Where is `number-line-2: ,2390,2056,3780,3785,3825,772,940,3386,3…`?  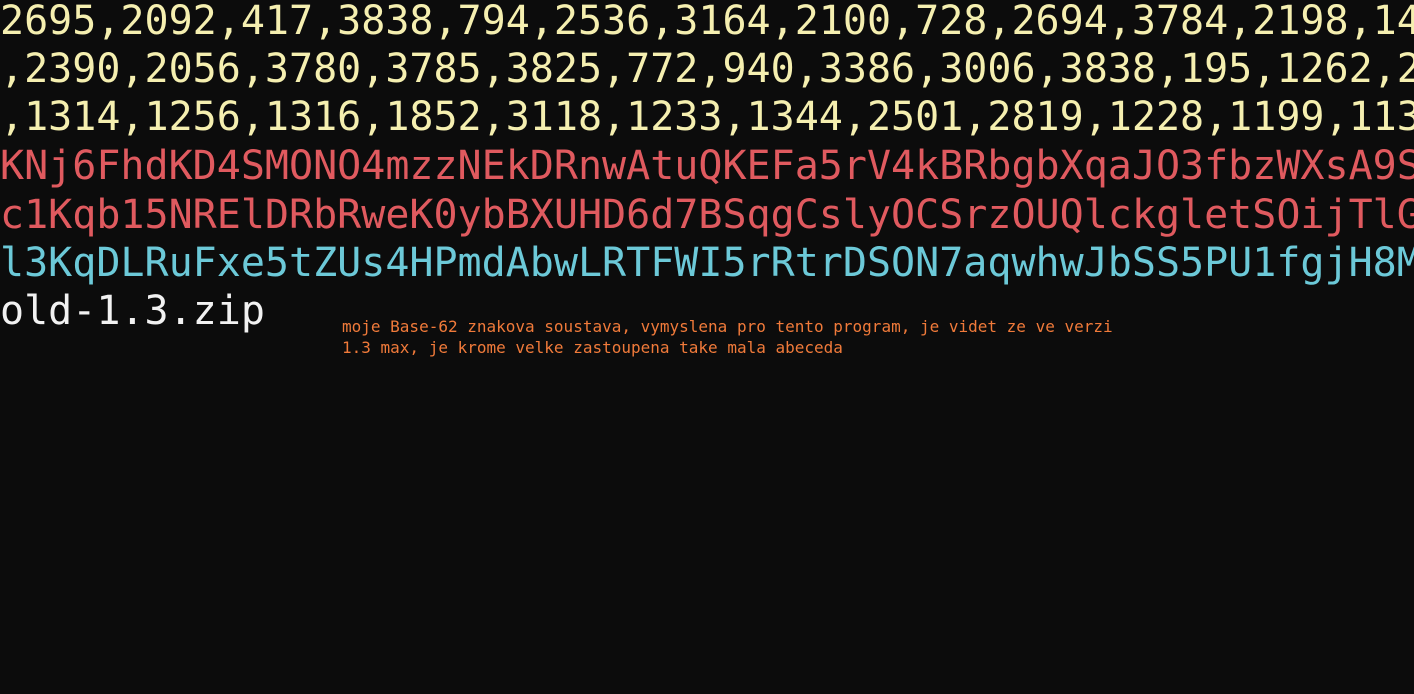 number-line-2: ,2390,2056,3780,3785,3825,772,940,3386,3… is located at coordinates (707, 69).